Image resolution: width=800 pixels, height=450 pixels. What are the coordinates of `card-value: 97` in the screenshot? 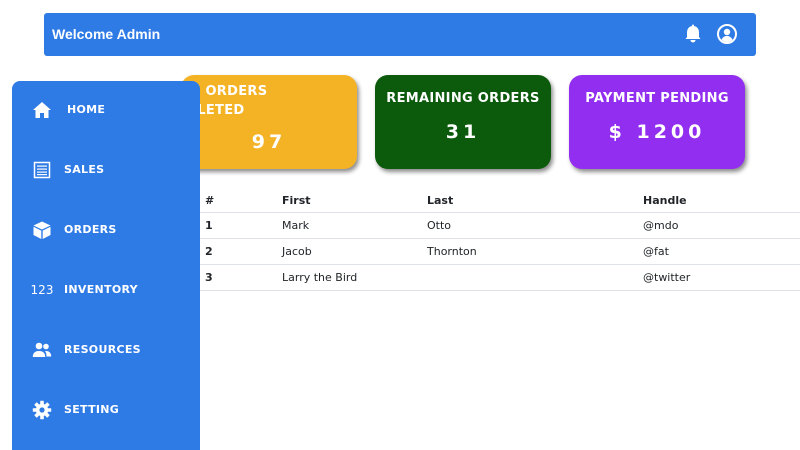 It's located at (269, 142).